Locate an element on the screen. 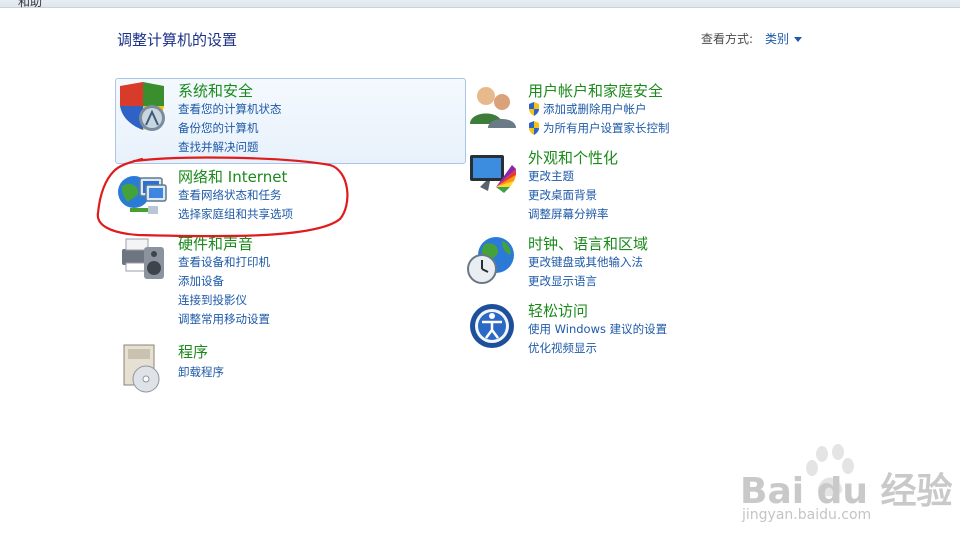  view-by-dropdown: 类别 is located at coordinates (784, 38).